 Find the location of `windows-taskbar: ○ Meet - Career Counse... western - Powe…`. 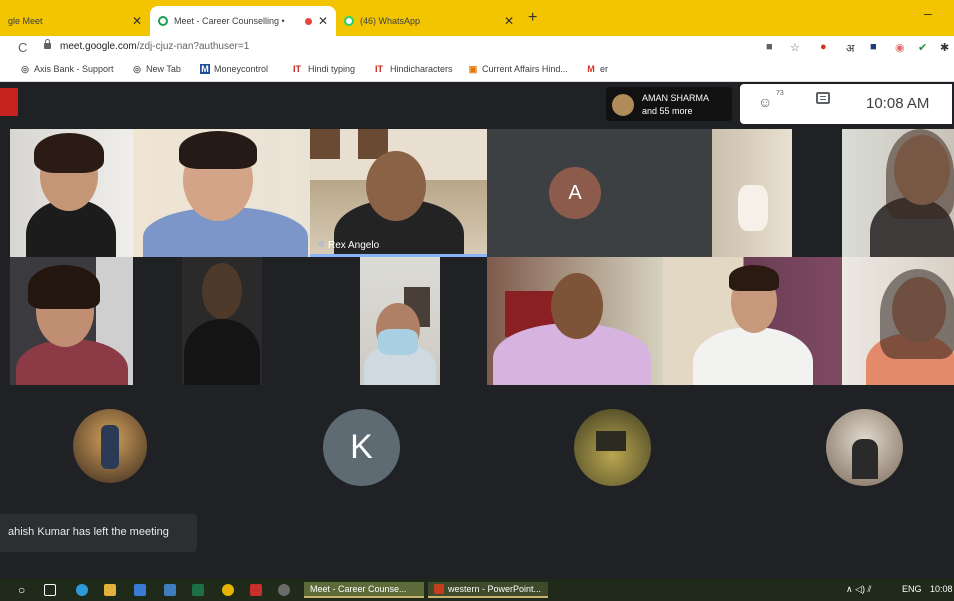

windows-taskbar: ○ Meet - Career Counse... western - Powe… is located at coordinates (477, 590).